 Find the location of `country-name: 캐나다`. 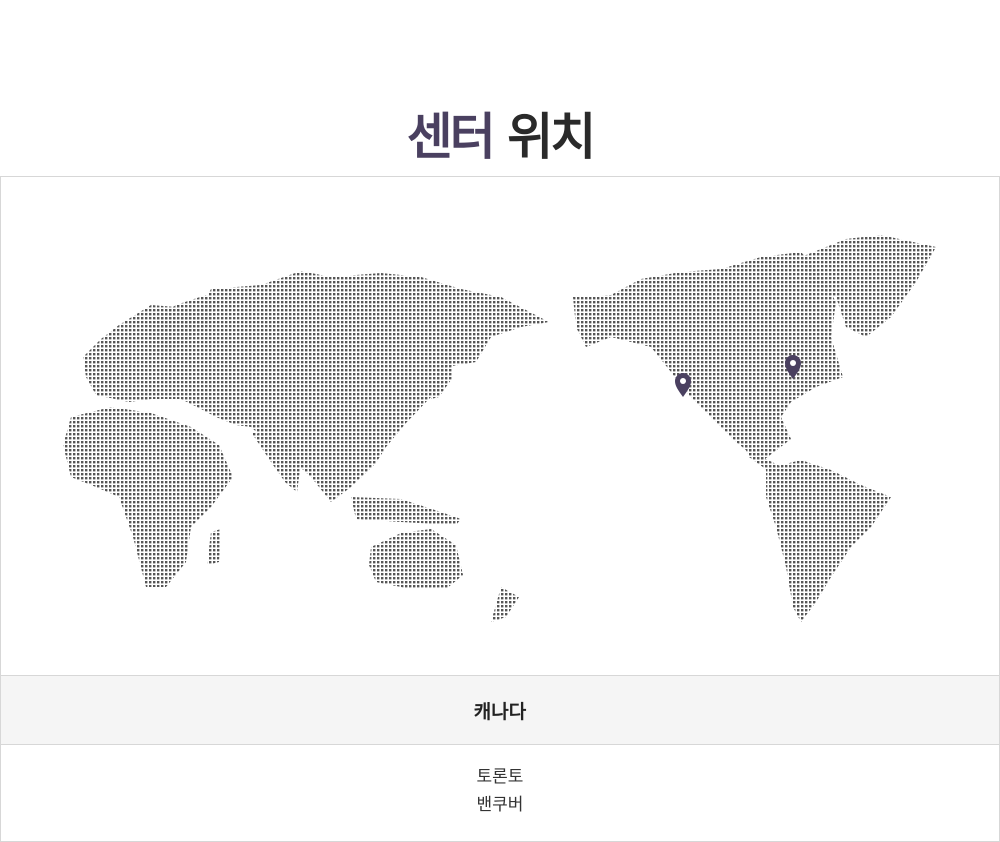

country-name: 캐나다 is located at coordinates (500, 711).